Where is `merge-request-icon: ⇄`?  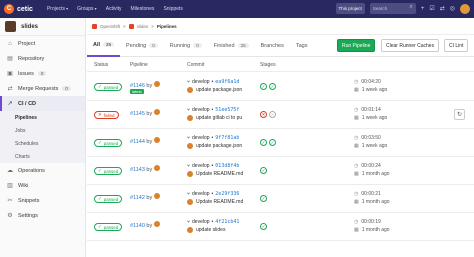 merge-request-icon: ⇄ is located at coordinates (442, 8).